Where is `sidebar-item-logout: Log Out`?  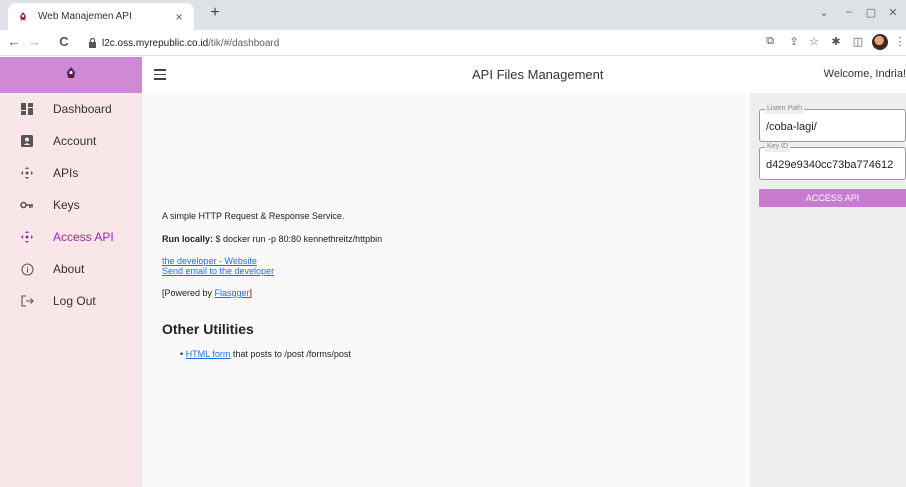 sidebar-item-logout: Log Out is located at coordinates (71, 301).